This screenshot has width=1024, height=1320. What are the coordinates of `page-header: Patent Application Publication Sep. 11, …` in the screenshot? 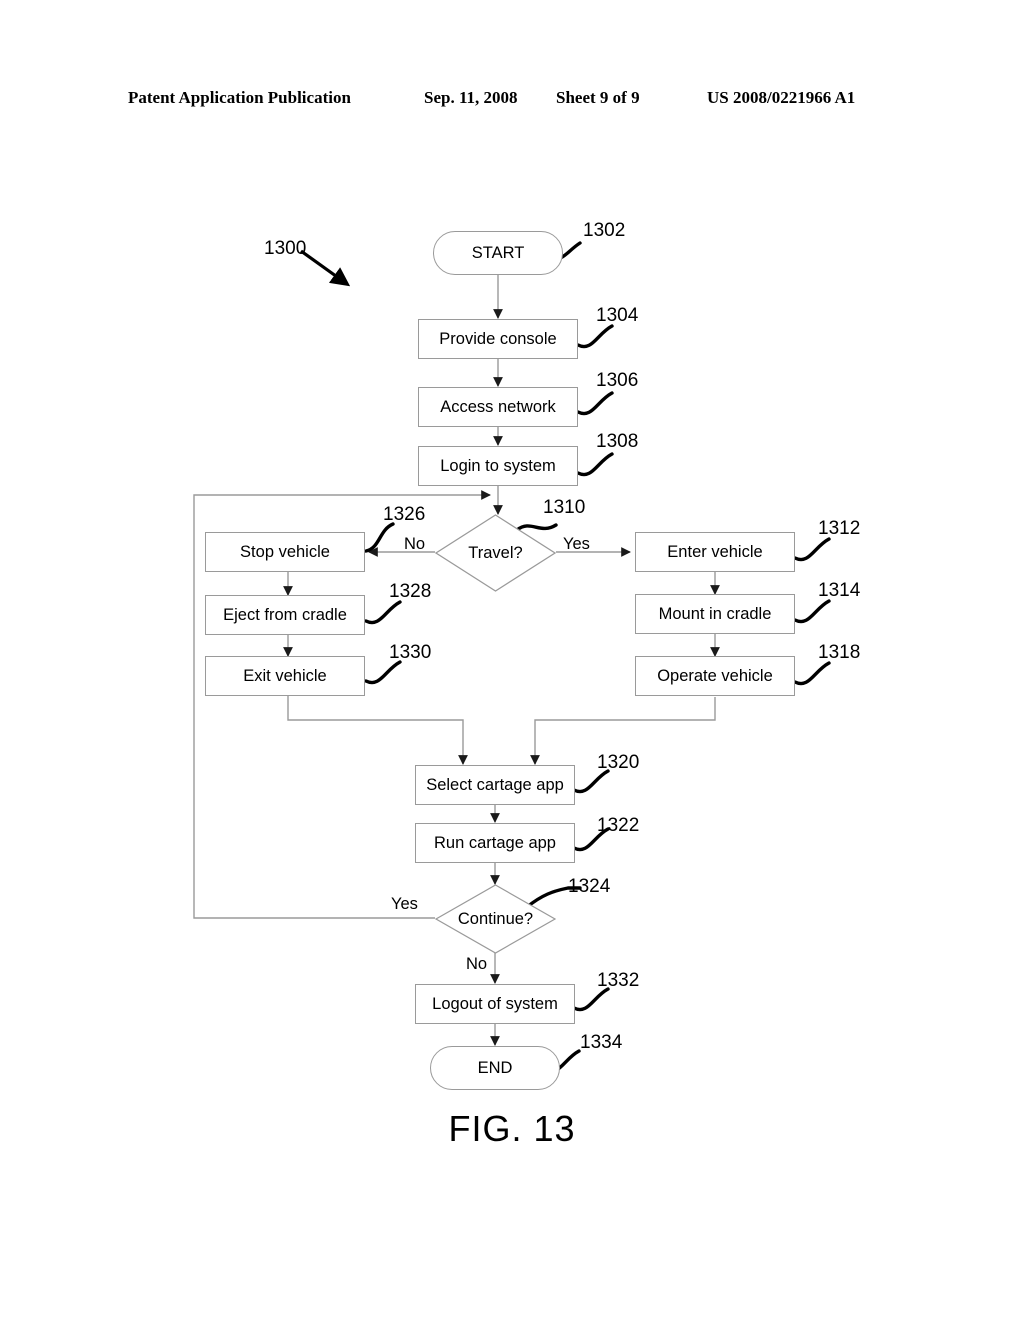 It's located at (512, 101).